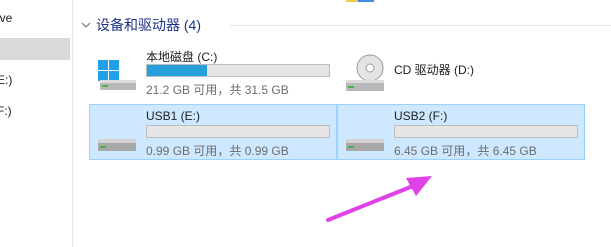  I want to click on drive-space: 6.45 GB 可用，共 6.45 GB, so click(465, 151).